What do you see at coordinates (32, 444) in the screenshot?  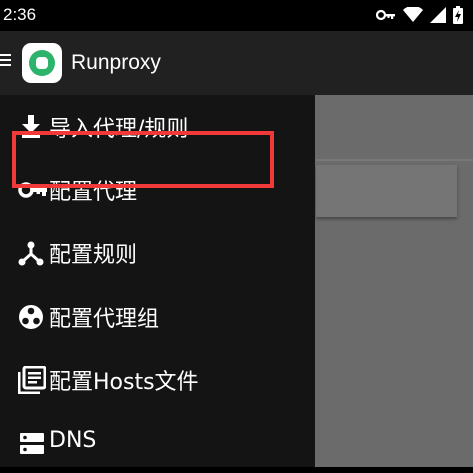 I see `dns-server-icon` at bounding box center [32, 444].